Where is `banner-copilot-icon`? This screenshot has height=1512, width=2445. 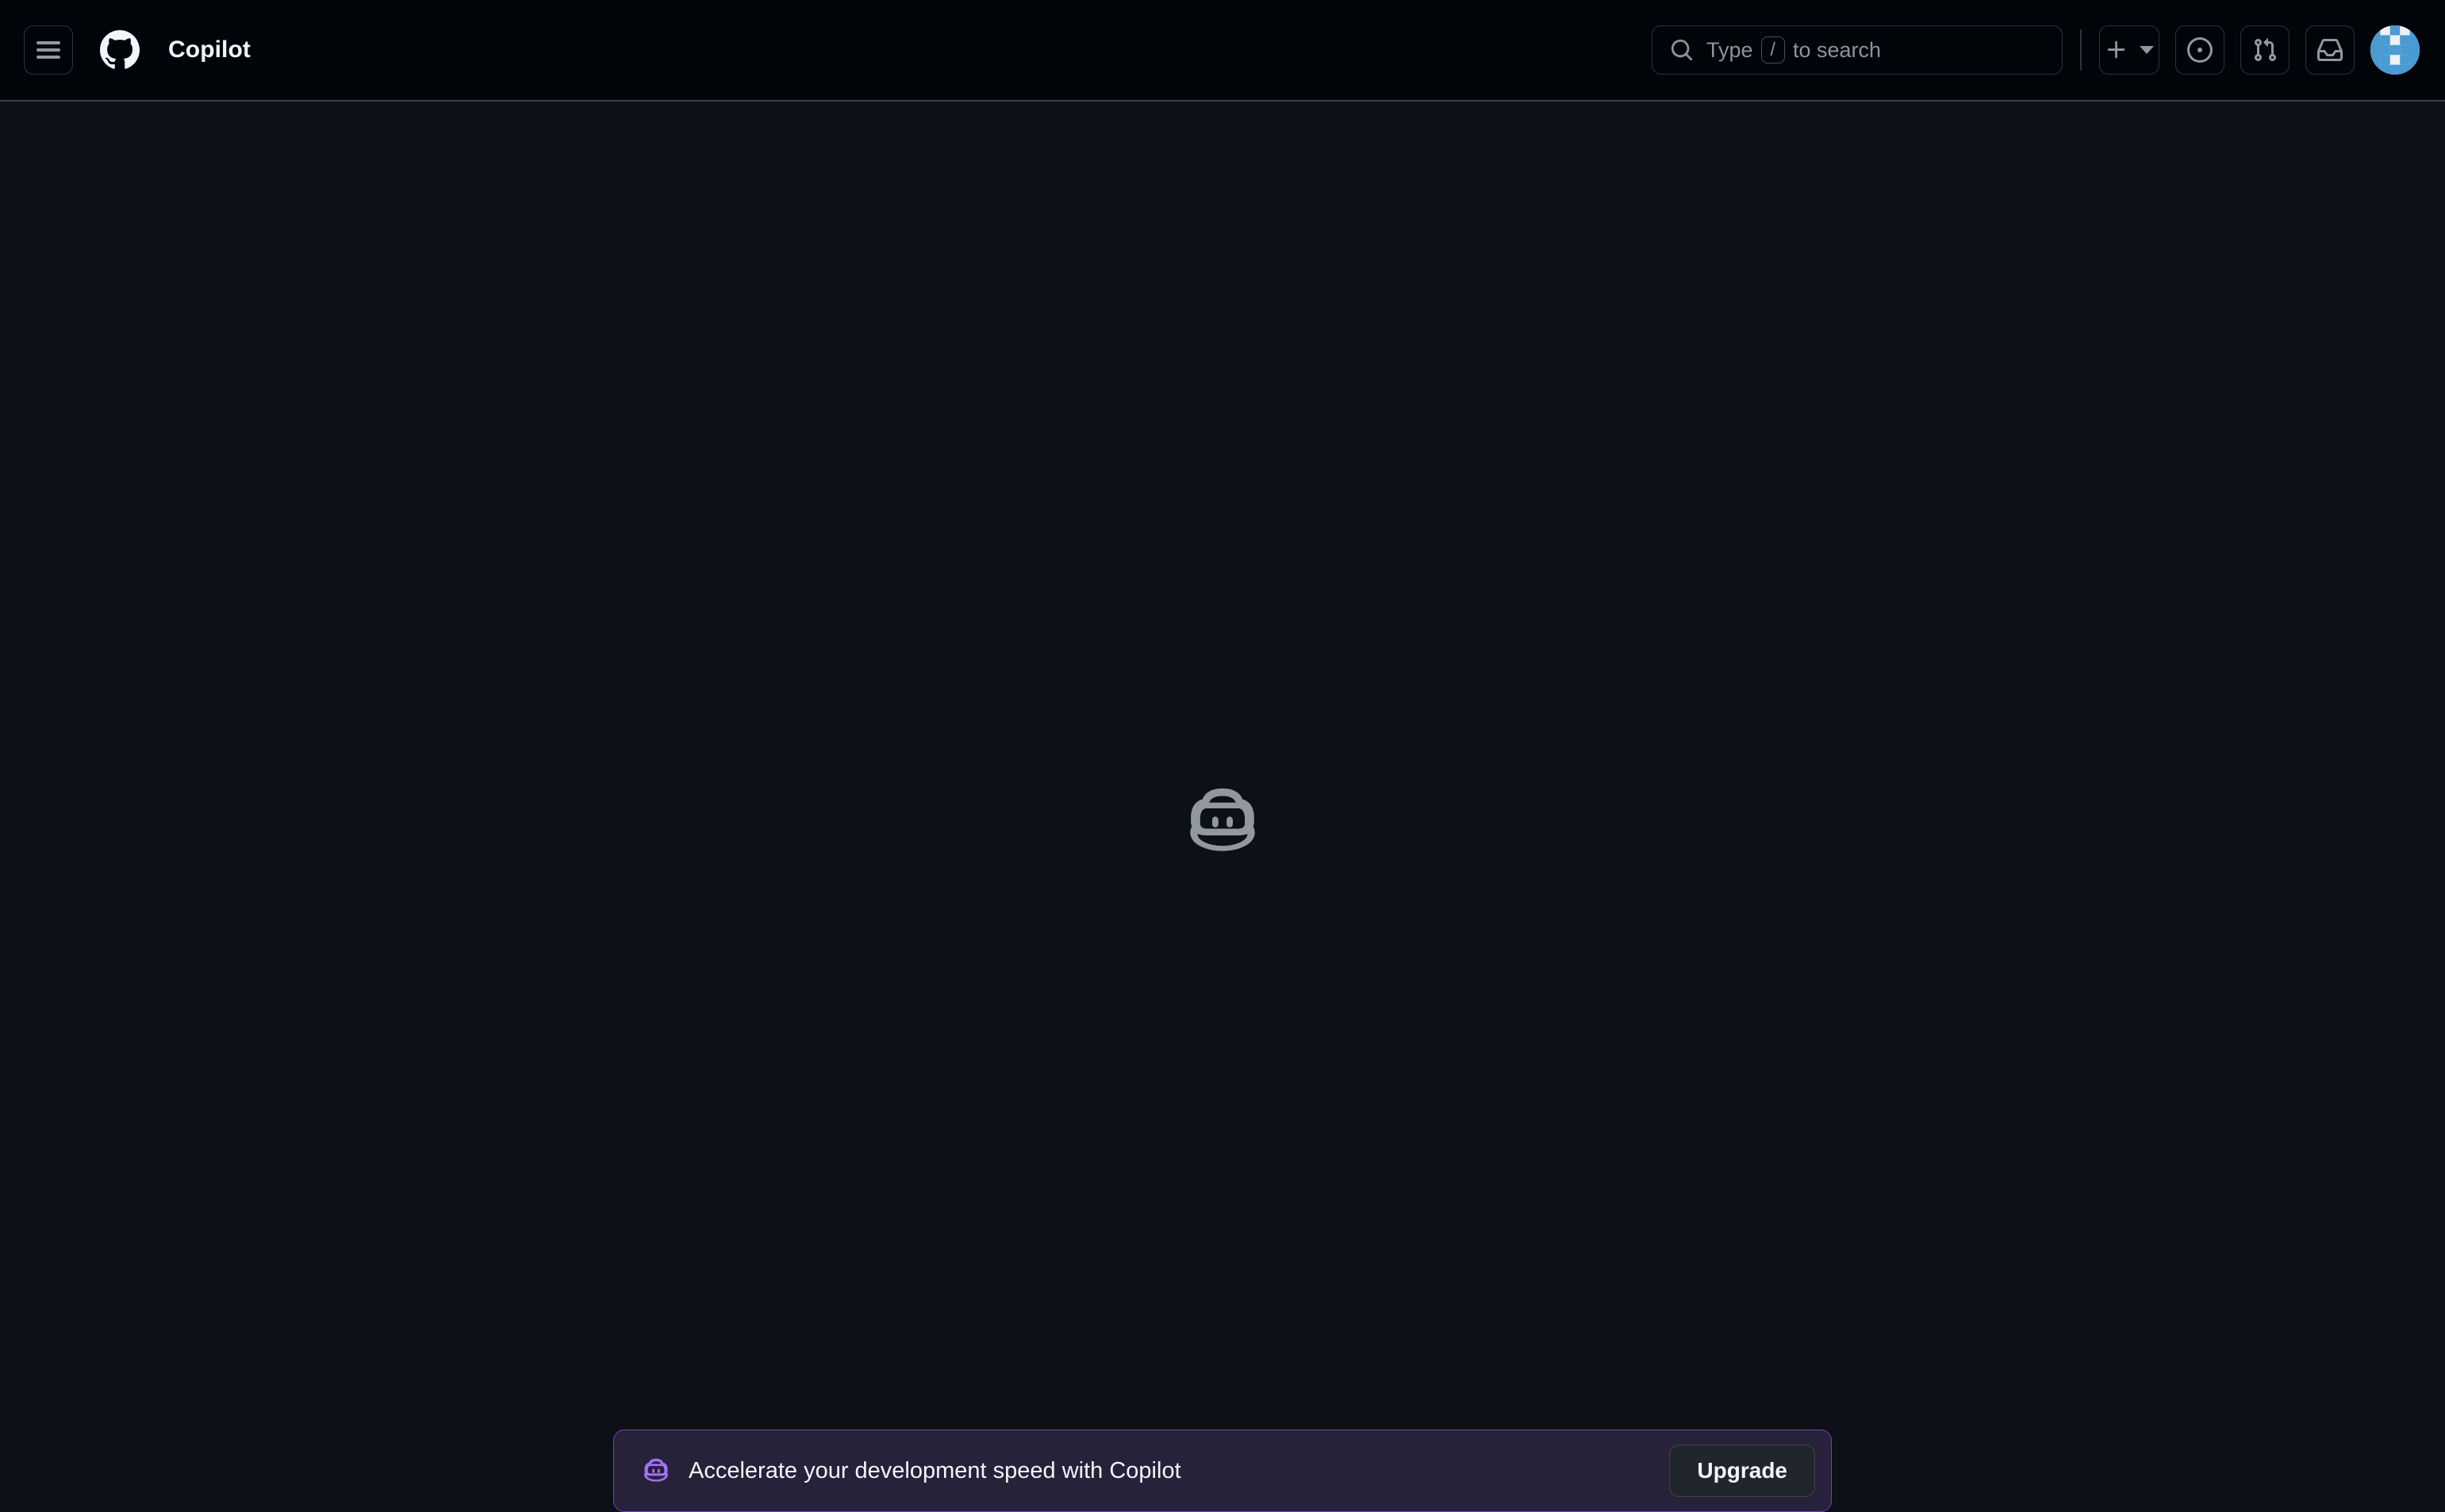
banner-copilot-icon is located at coordinates (656, 1471).